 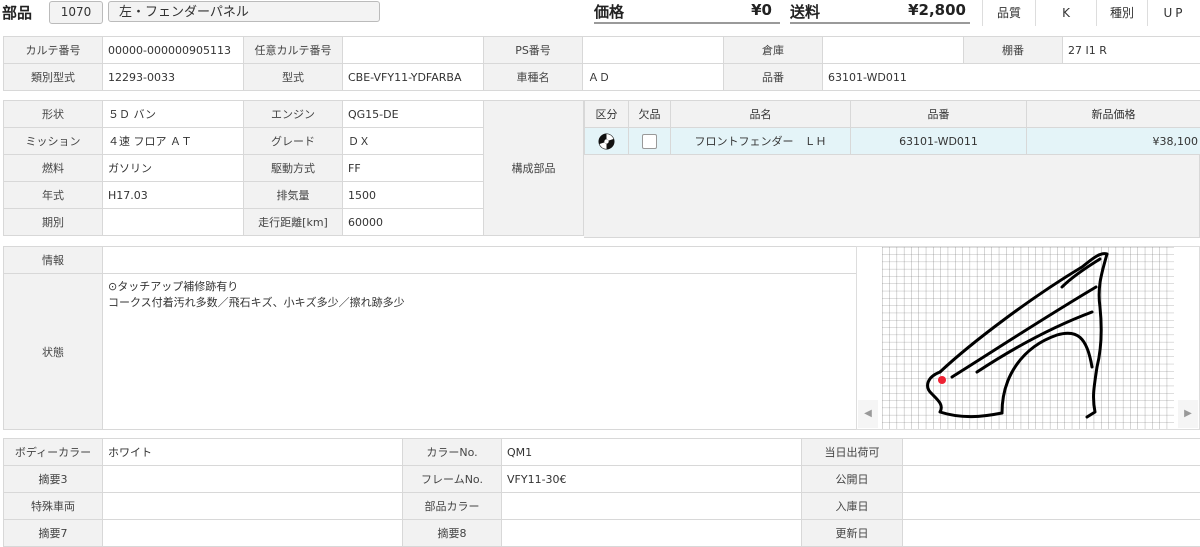 I want to click on price-underline, so click(x=687, y=23).